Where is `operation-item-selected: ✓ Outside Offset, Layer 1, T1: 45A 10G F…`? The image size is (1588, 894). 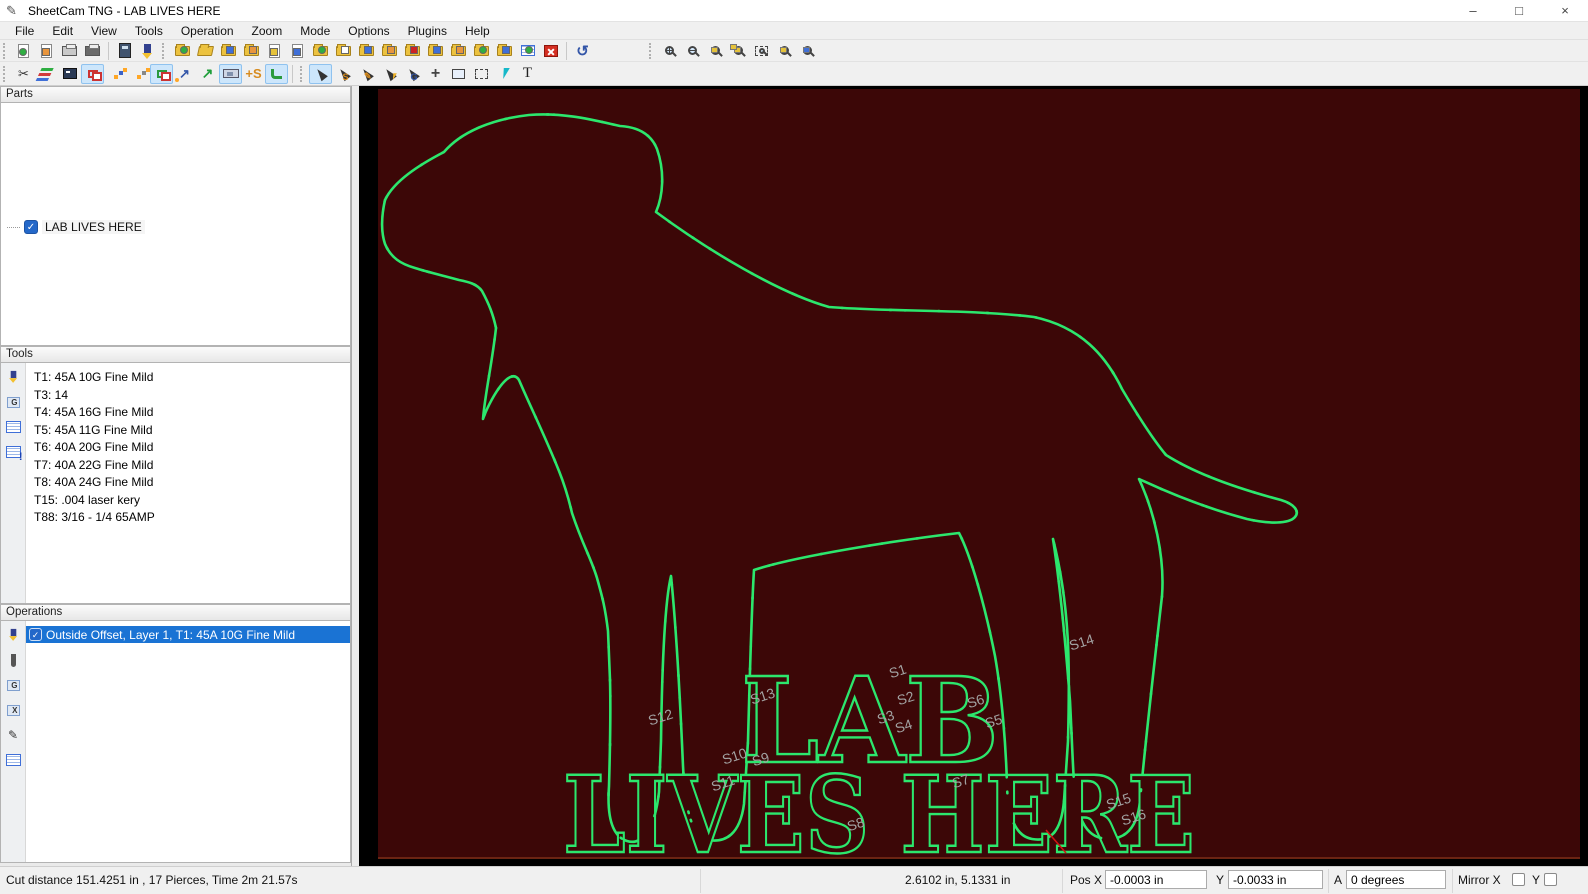
operation-item-selected: ✓ Outside Offset, Layer 1, T1: 45A 10G F… is located at coordinates (188, 634).